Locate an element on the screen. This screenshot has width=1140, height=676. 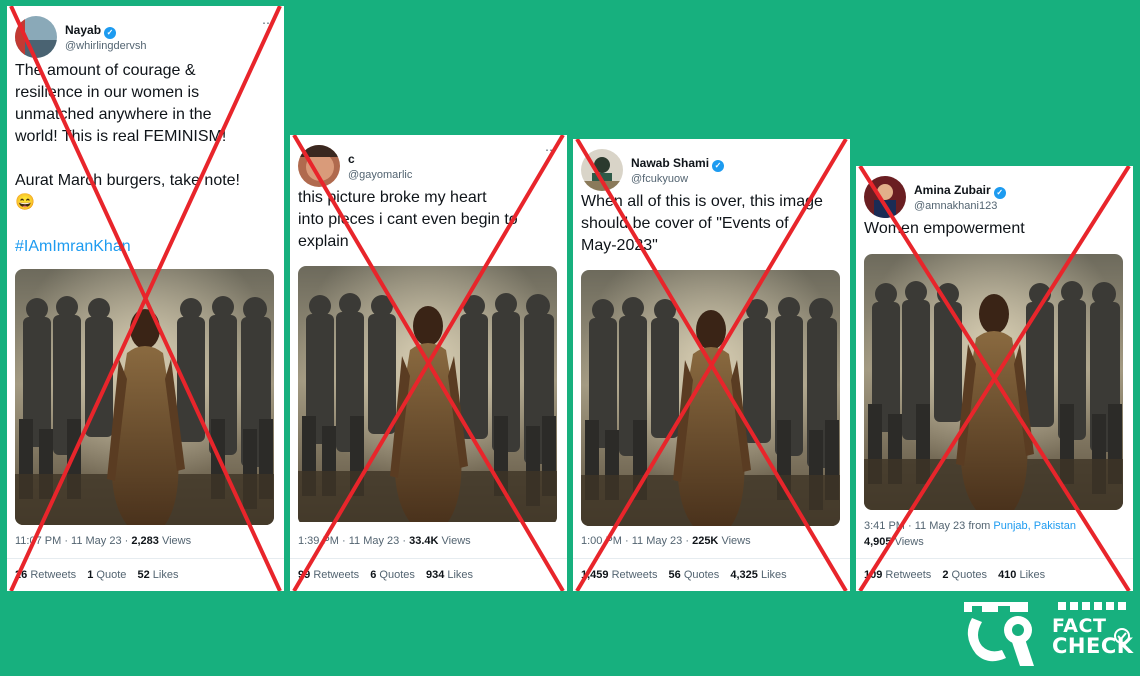
tweet-line: world! This is real FEMINISM! is located at coordinates (121, 136).